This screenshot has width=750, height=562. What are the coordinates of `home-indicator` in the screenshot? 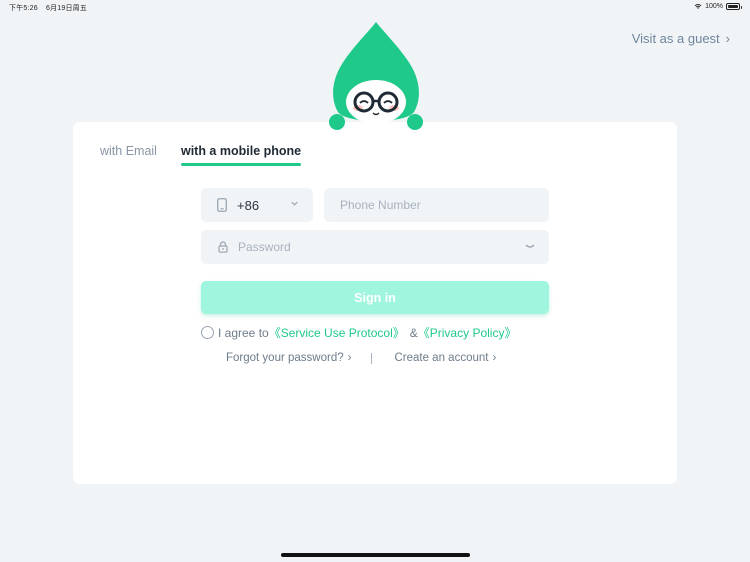 It's located at (375, 555).